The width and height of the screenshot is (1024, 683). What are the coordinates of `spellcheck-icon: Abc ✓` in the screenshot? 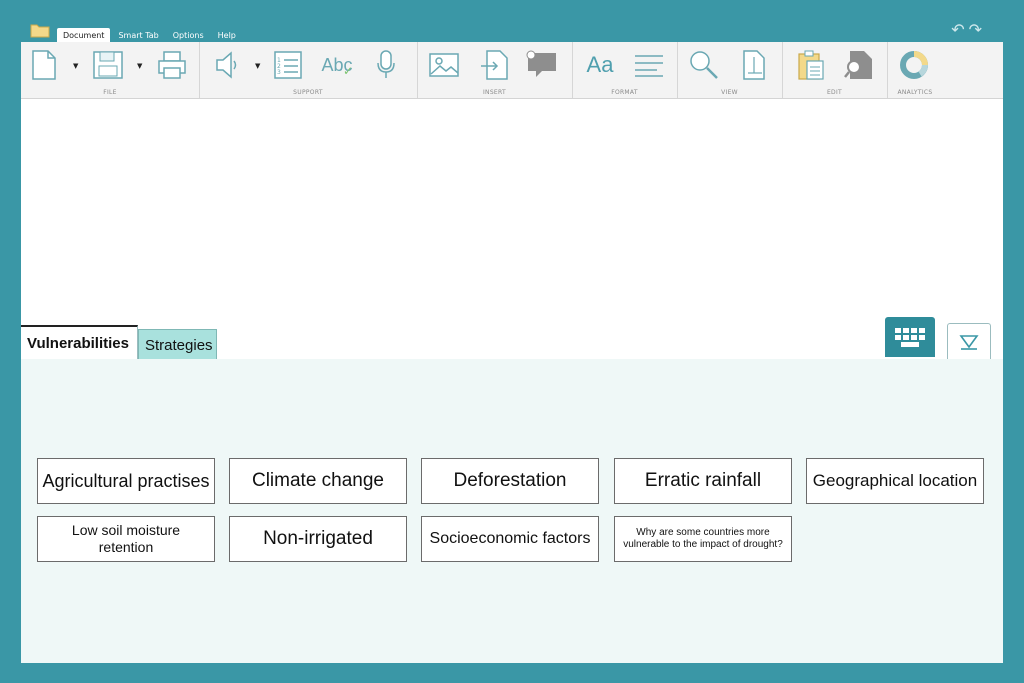 It's located at (337, 65).